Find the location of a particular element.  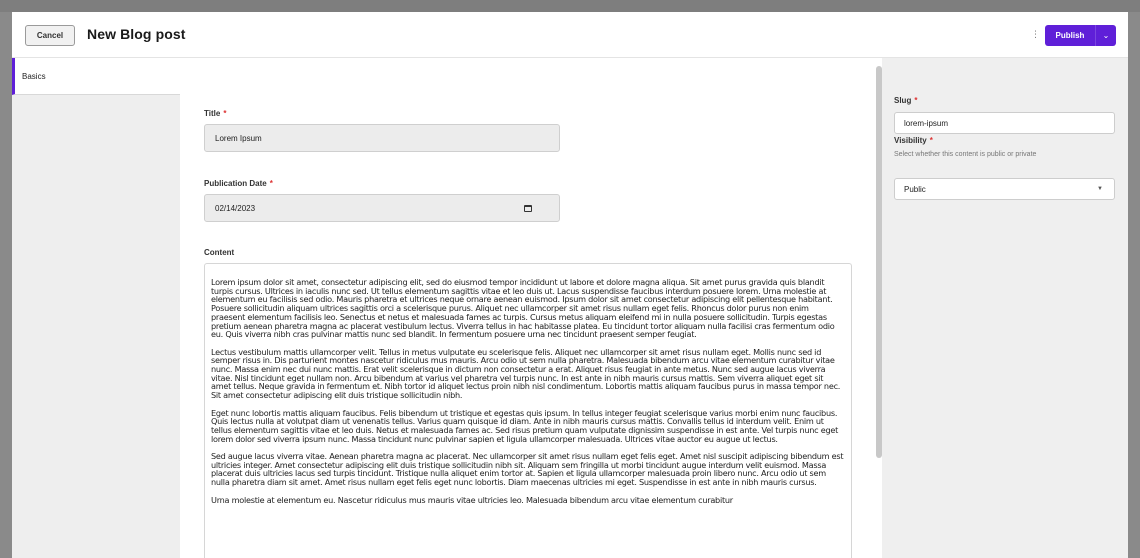

publication-date-label: Publication Date * is located at coordinates (238, 183).